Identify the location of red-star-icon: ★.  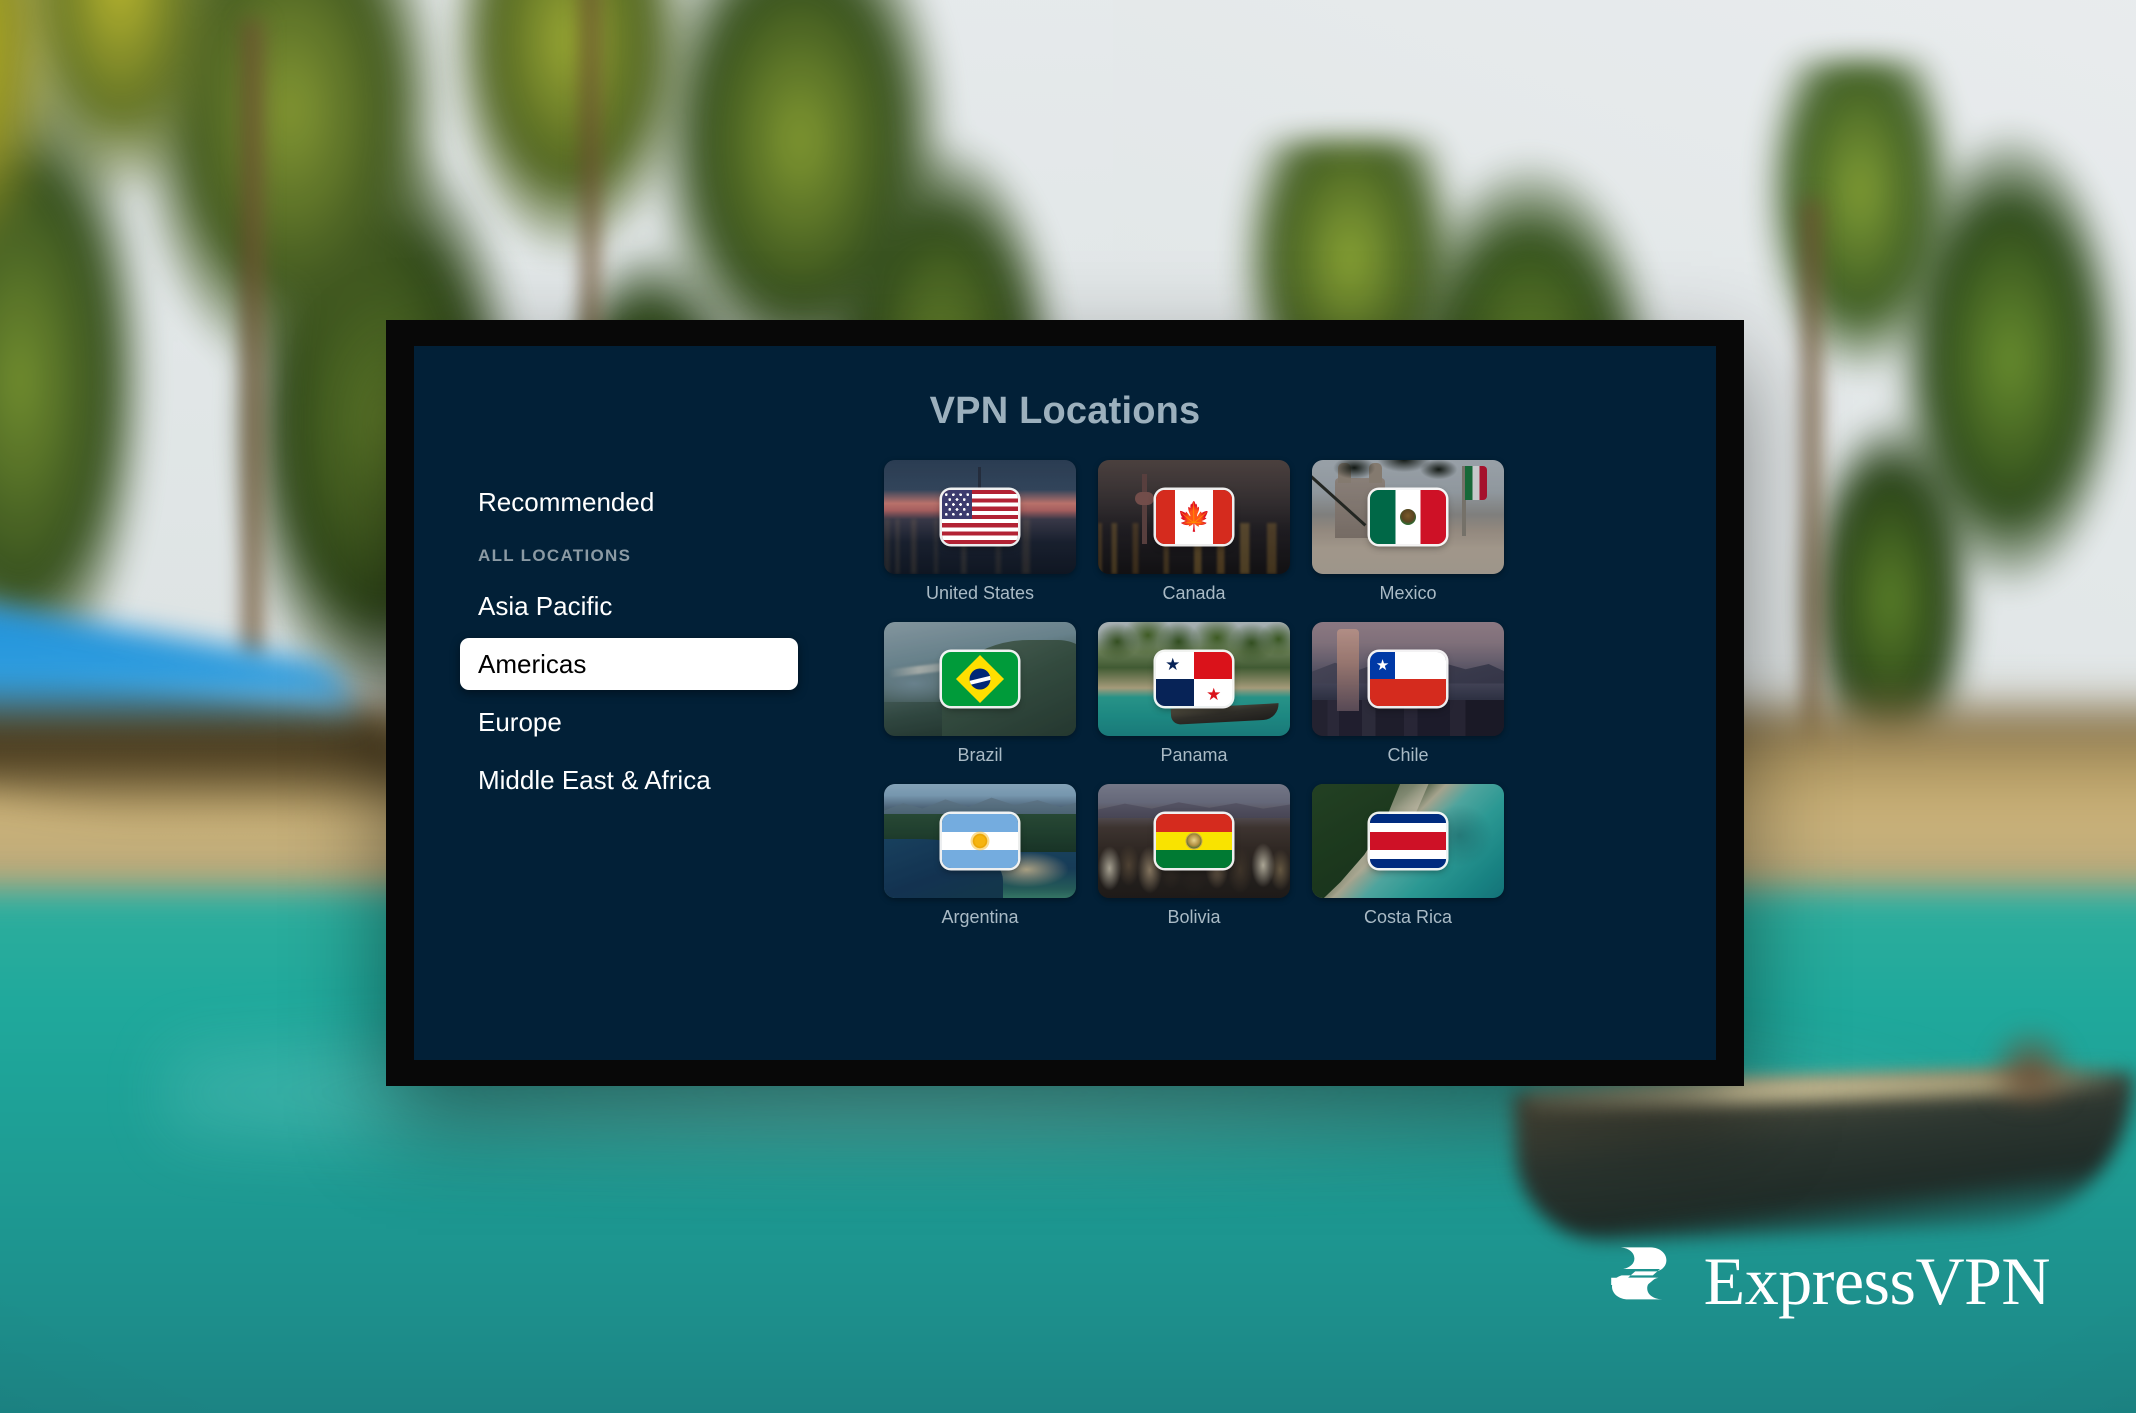
(1214, 694).